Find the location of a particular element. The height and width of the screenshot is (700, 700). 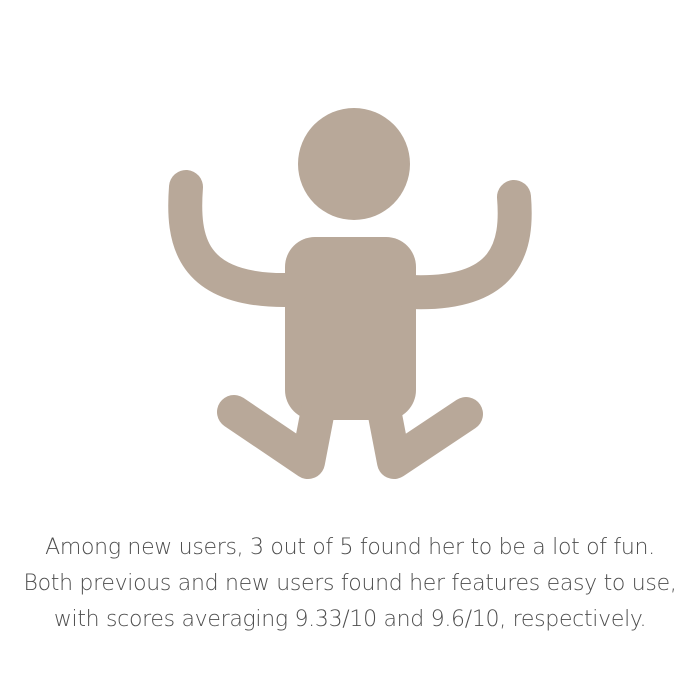

figure-right-arm is located at coordinates (462, 245).